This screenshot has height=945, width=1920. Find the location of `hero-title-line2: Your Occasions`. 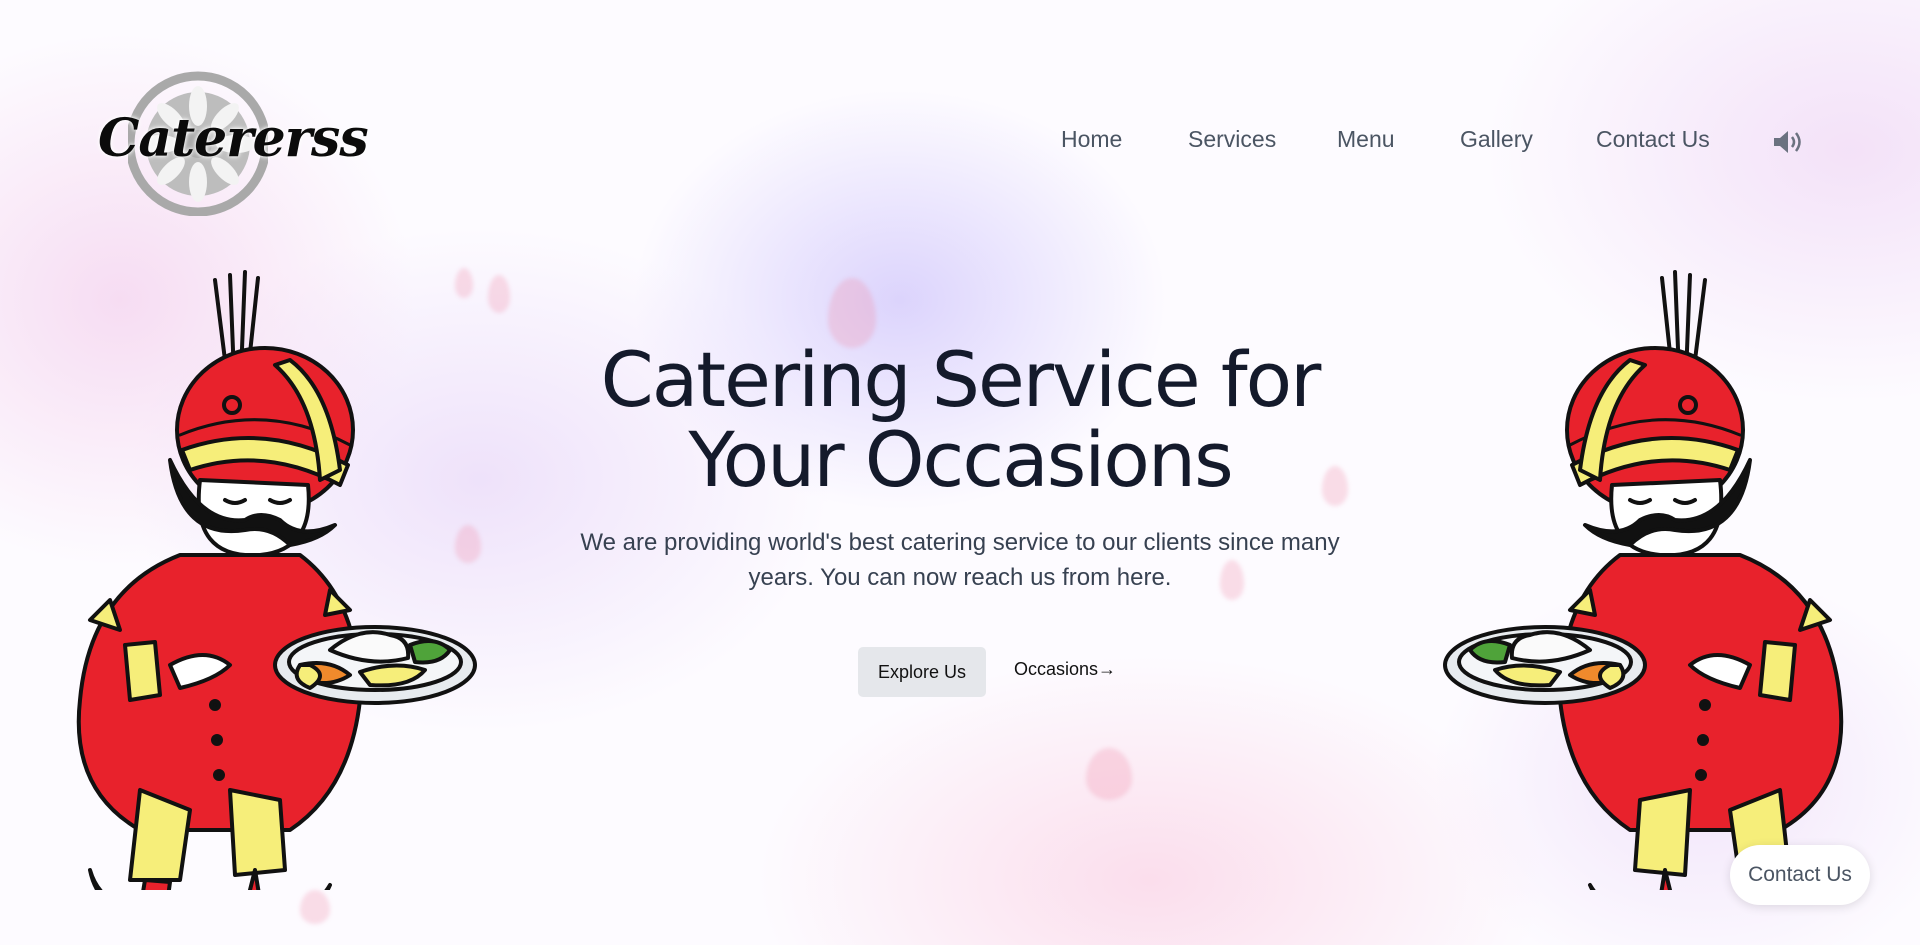

hero-title-line2: Your Occasions is located at coordinates (960, 459).